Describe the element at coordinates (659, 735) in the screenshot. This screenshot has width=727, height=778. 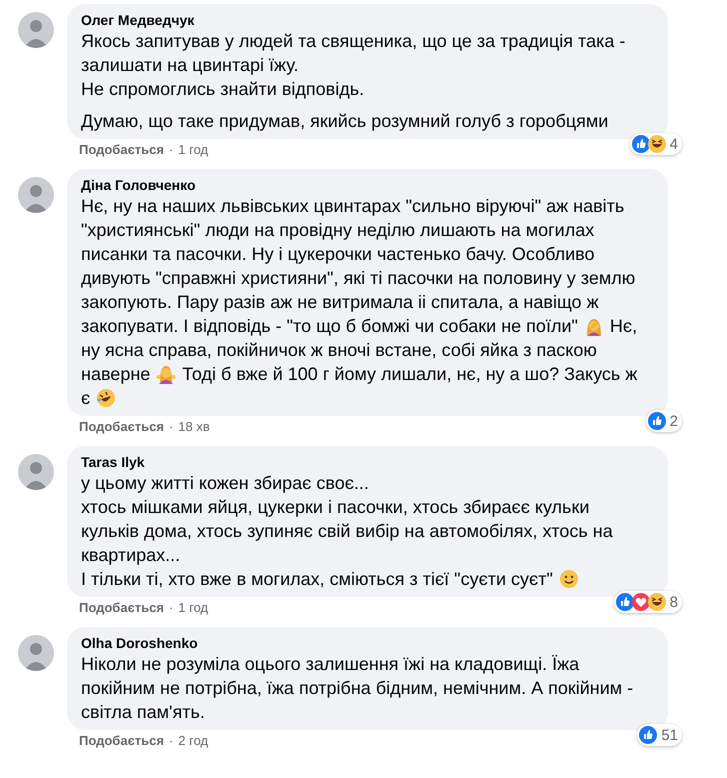
I see `reaction-summary: 51` at that location.